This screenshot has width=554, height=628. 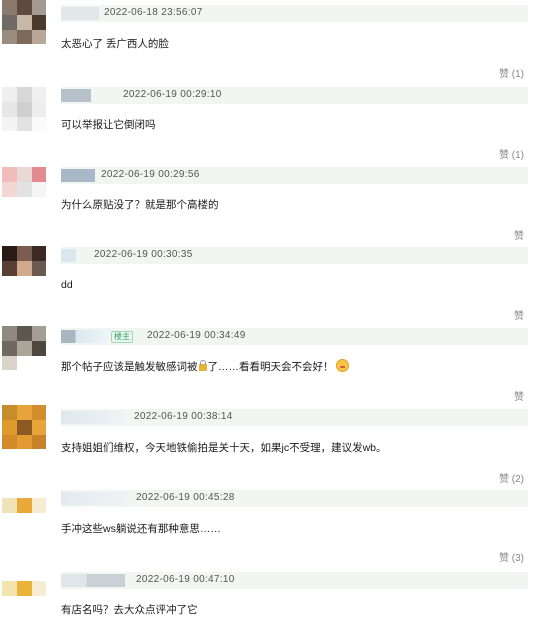 What do you see at coordinates (511, 556) in the screenshot?
I see `like-button: 赞 (3)` at bounding box center [511, 556].